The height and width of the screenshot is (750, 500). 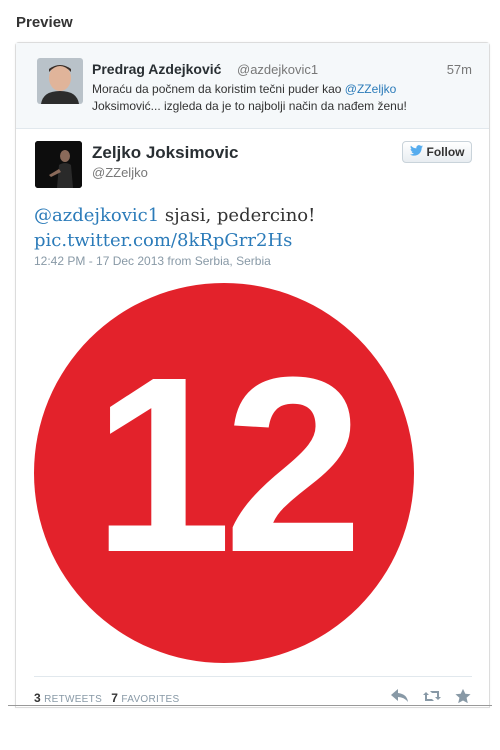 What do you see at coordinates (416, 152) in the screenshot?
I see `twitter-bird-icon` at bounding box center [416, 152].